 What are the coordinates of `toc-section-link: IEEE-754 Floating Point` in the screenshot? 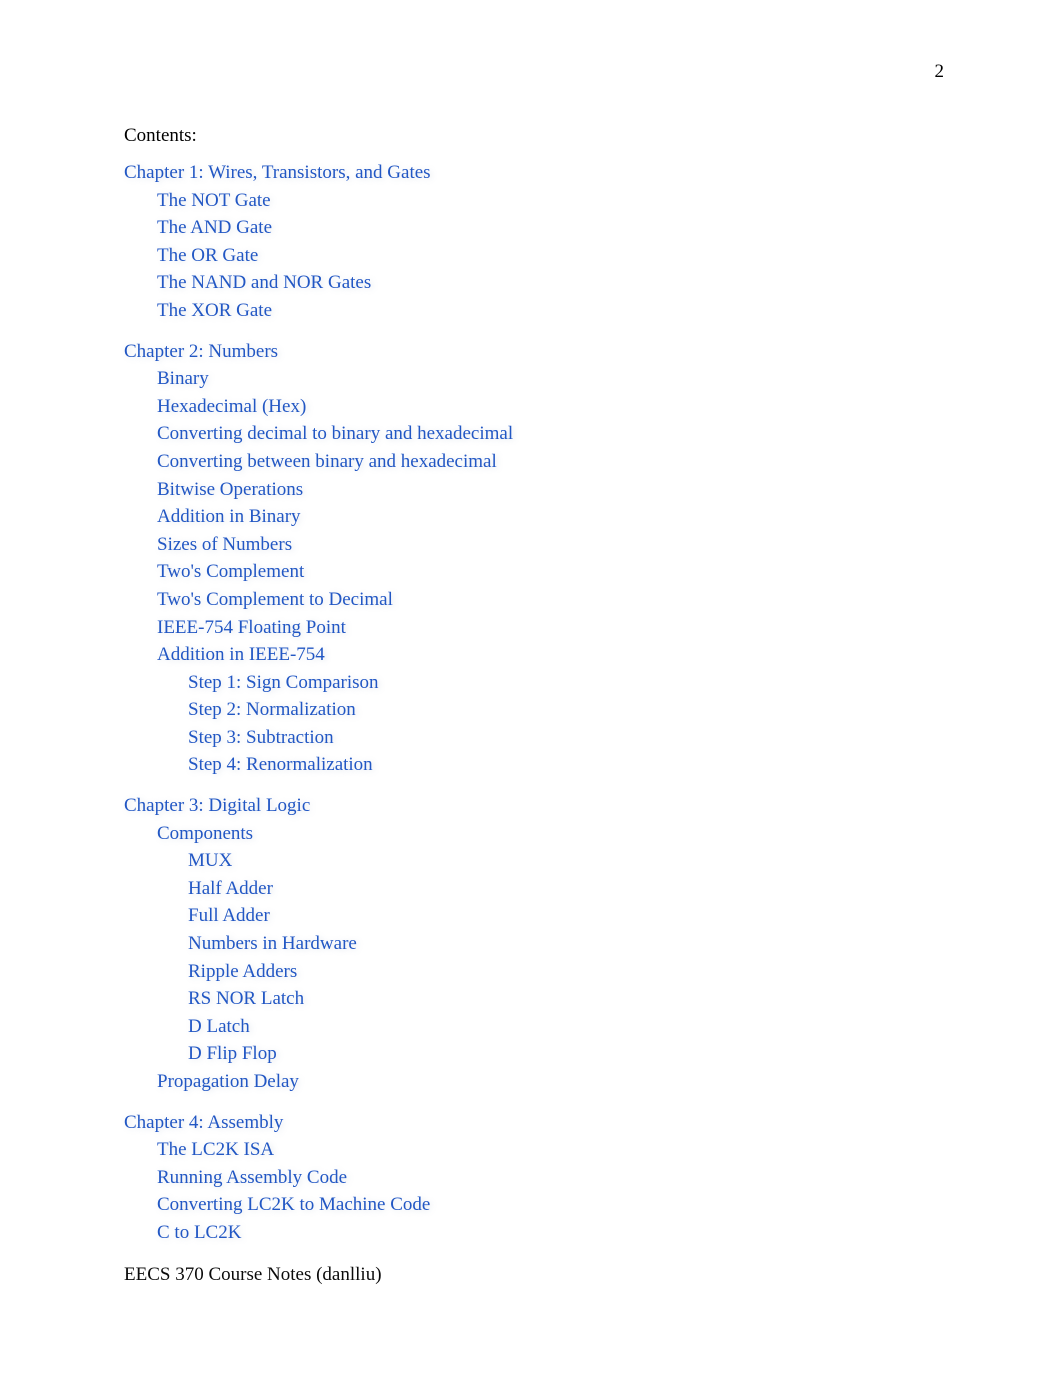 It's located at (570, 628).